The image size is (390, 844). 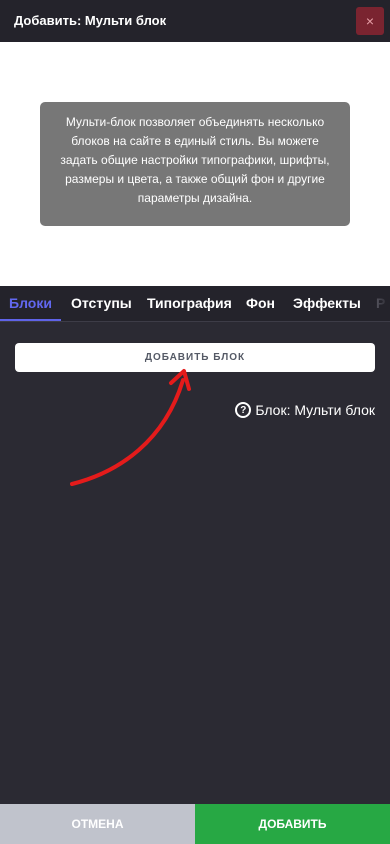 What do you see at coordinates (260, 303) in the screenshot?
I see `tab-background: Фон` at bounding box center [260, 303].